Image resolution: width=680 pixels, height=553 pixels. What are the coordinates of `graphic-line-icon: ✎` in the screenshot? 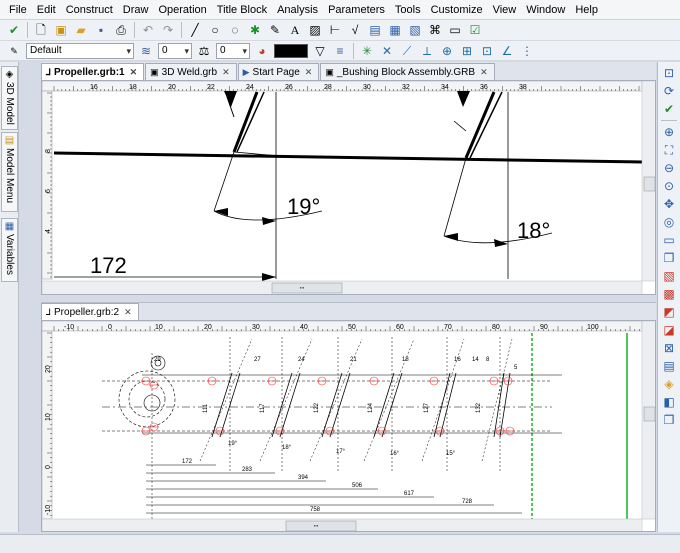 It's located at (275, 30).